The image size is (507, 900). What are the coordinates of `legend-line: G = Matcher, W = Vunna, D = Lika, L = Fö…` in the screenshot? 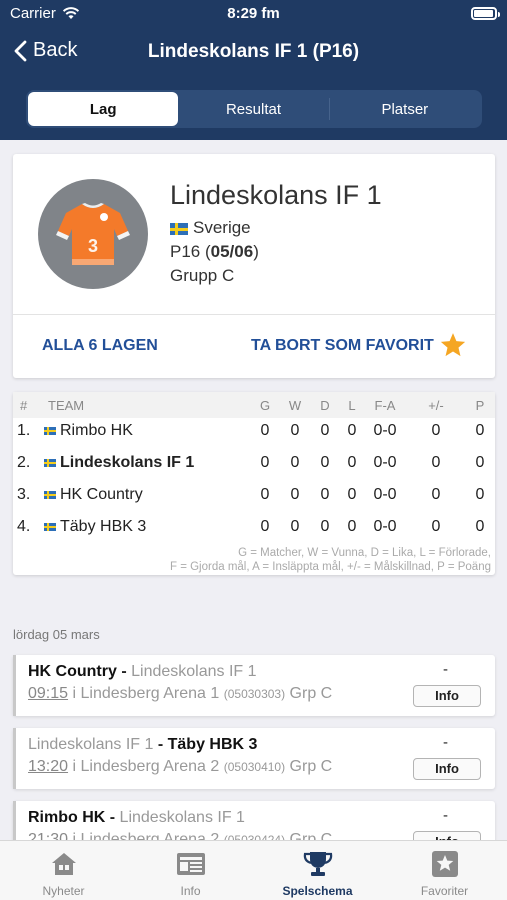 It's located at (364, 553).